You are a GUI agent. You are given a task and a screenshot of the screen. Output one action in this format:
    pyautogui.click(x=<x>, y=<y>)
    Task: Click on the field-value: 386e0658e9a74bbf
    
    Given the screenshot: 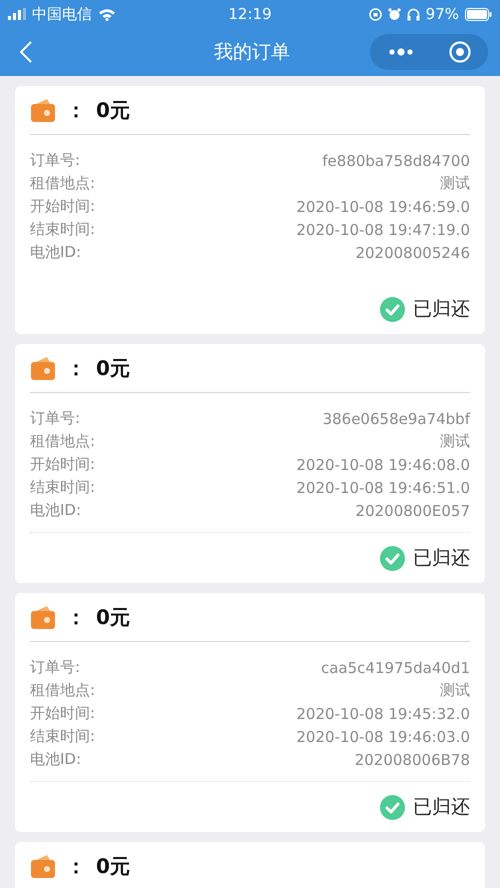 What is the action you would take?
    pyautogui.click(x=396, y=419)
    